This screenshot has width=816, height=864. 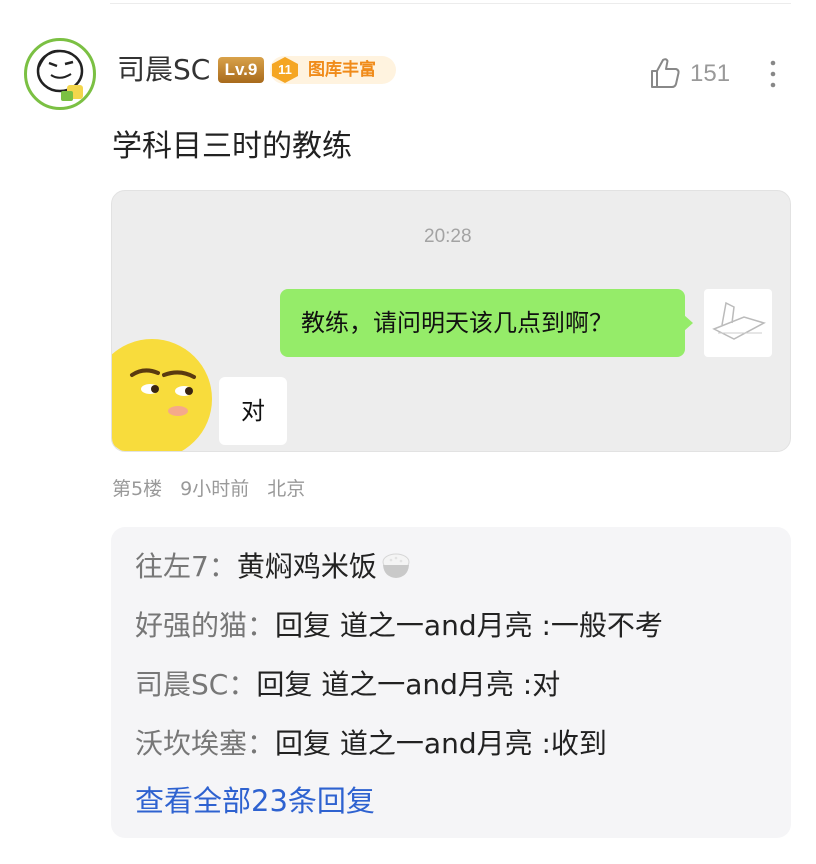 What do you see at coordinates (255, 801) in the screenshot?
I see `view-all-replies-link: 查看全部23条回复` at bounding box center [255, 801].